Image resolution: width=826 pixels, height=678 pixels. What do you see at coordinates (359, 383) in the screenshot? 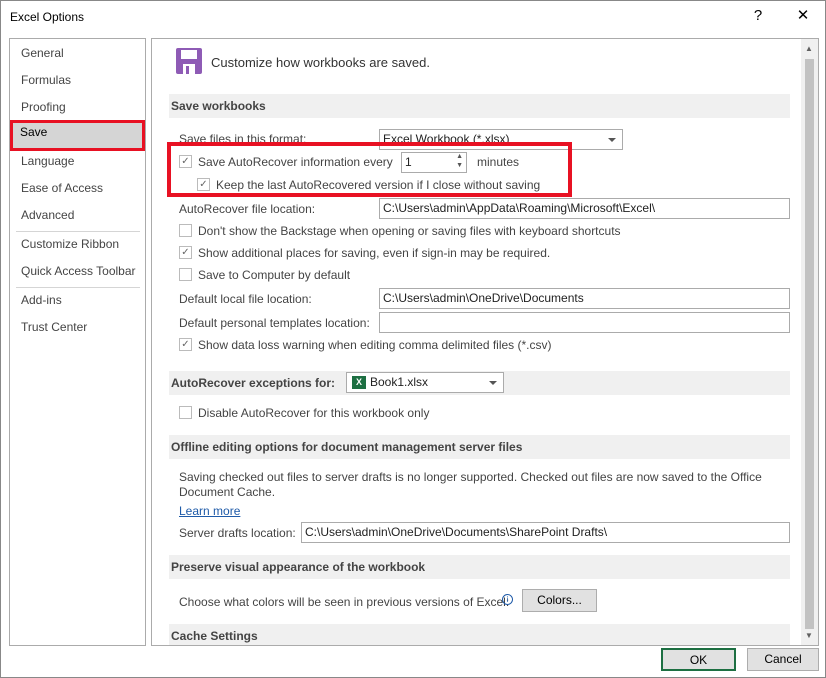
I see `excel-icon: X` at bounding box center [359, 383].